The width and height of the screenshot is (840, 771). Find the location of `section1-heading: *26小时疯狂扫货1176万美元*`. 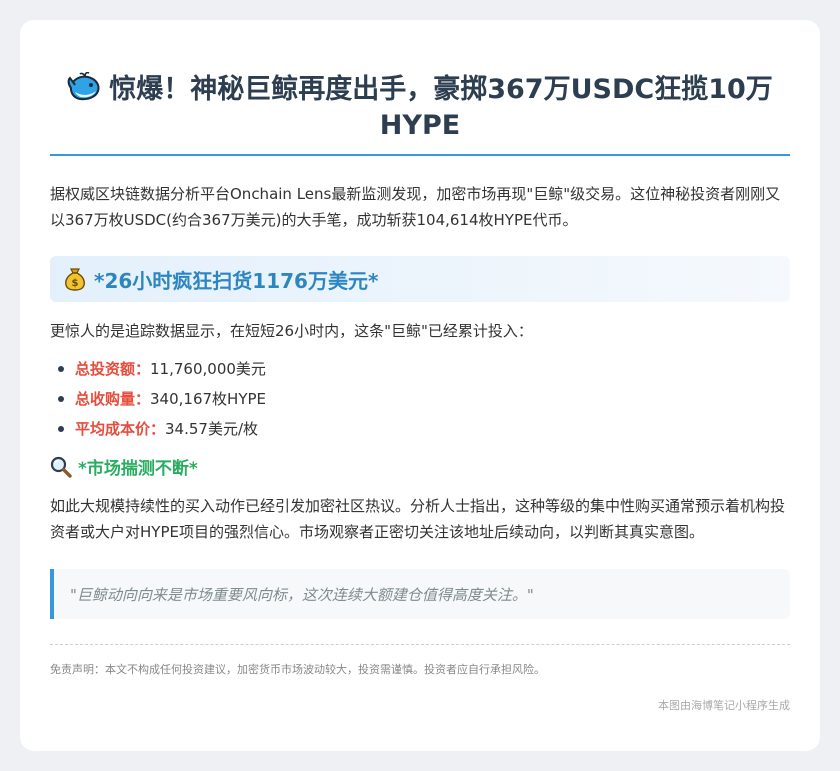

section1-heading: *26小时疯狂扫货1176万美元* is located at coordinates (236, 280).